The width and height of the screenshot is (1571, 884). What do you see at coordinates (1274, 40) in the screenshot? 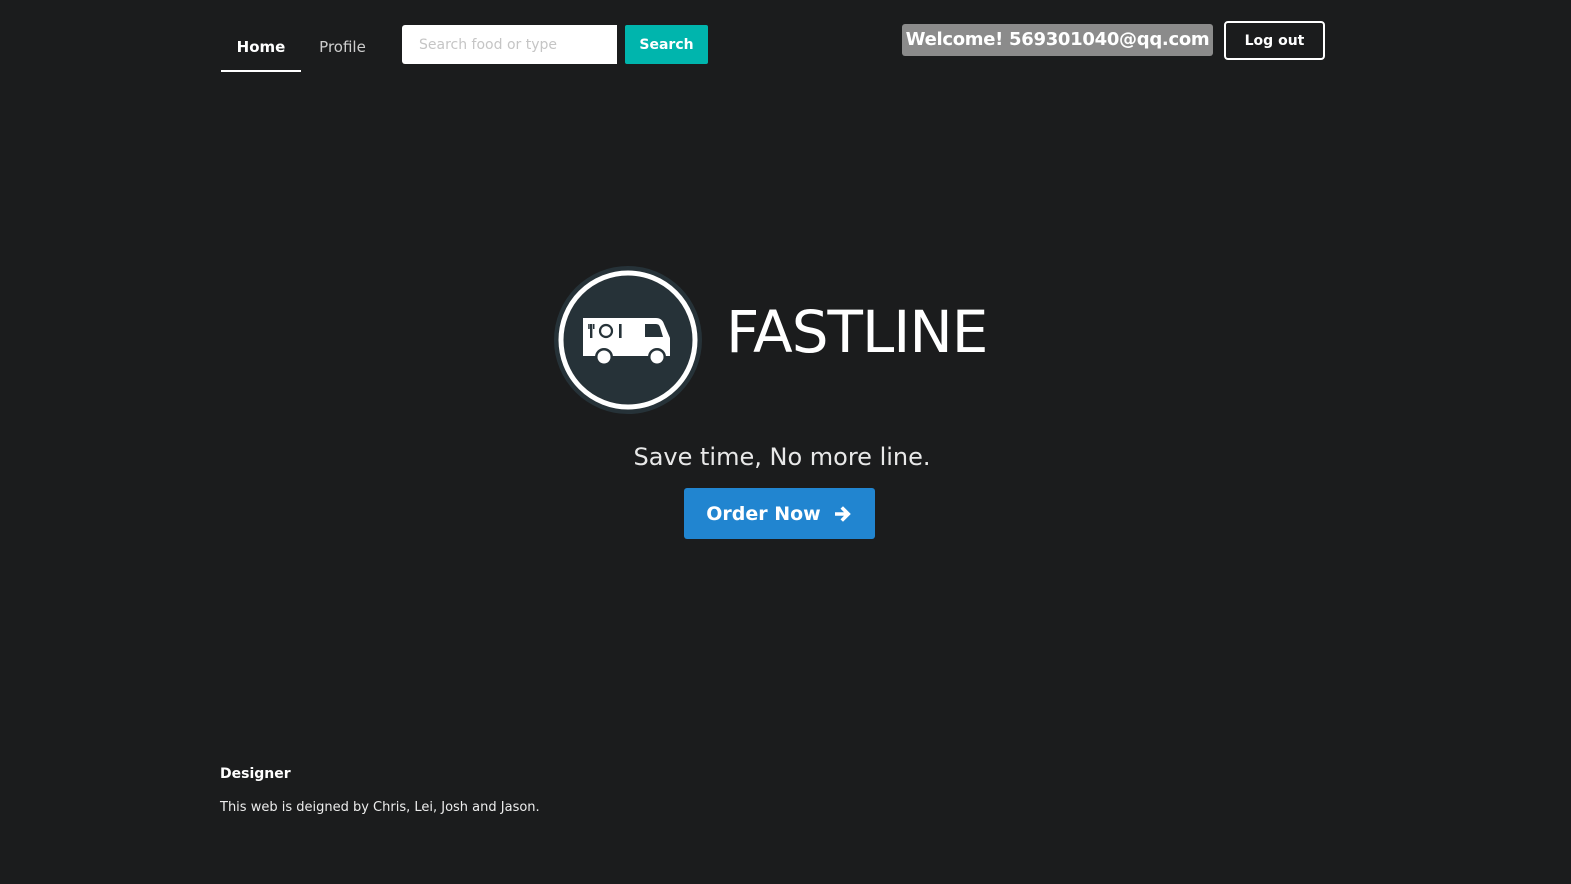
I see `logout-button: Log out` at bounding box center [1274, 40].